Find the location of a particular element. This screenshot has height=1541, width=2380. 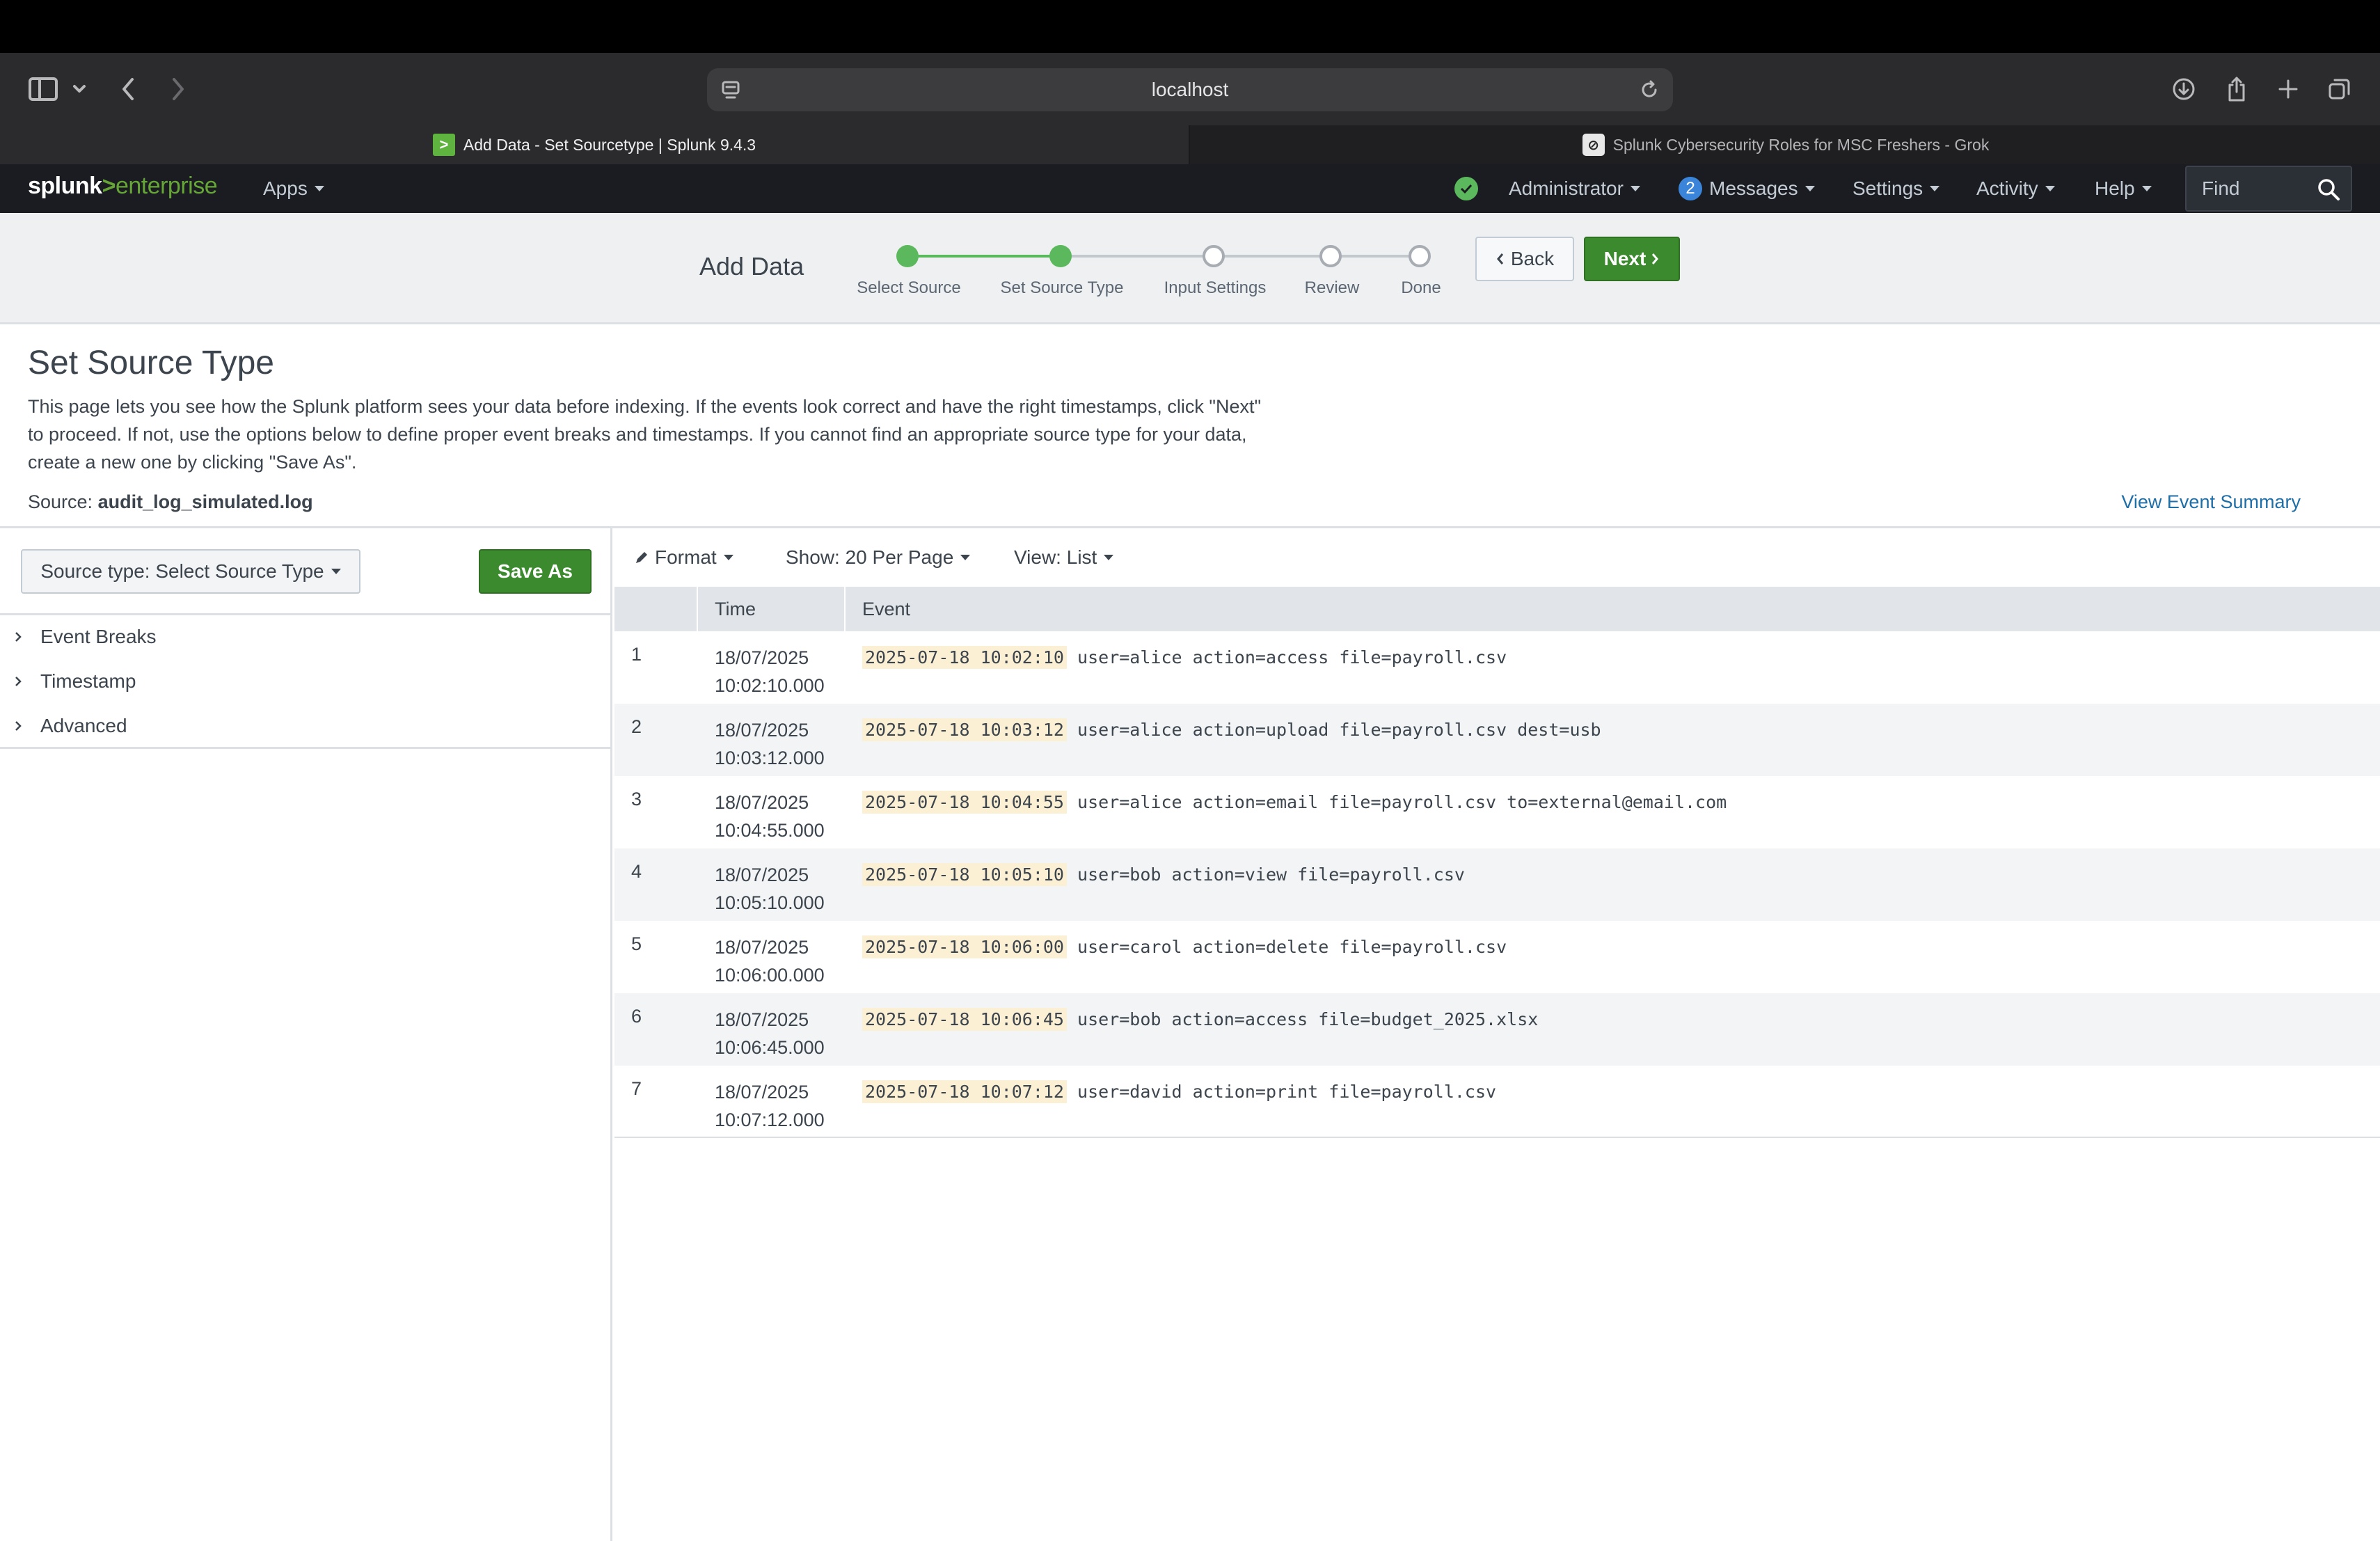

messages-menu: 2 Messages is located at coordinates (1747, 188).